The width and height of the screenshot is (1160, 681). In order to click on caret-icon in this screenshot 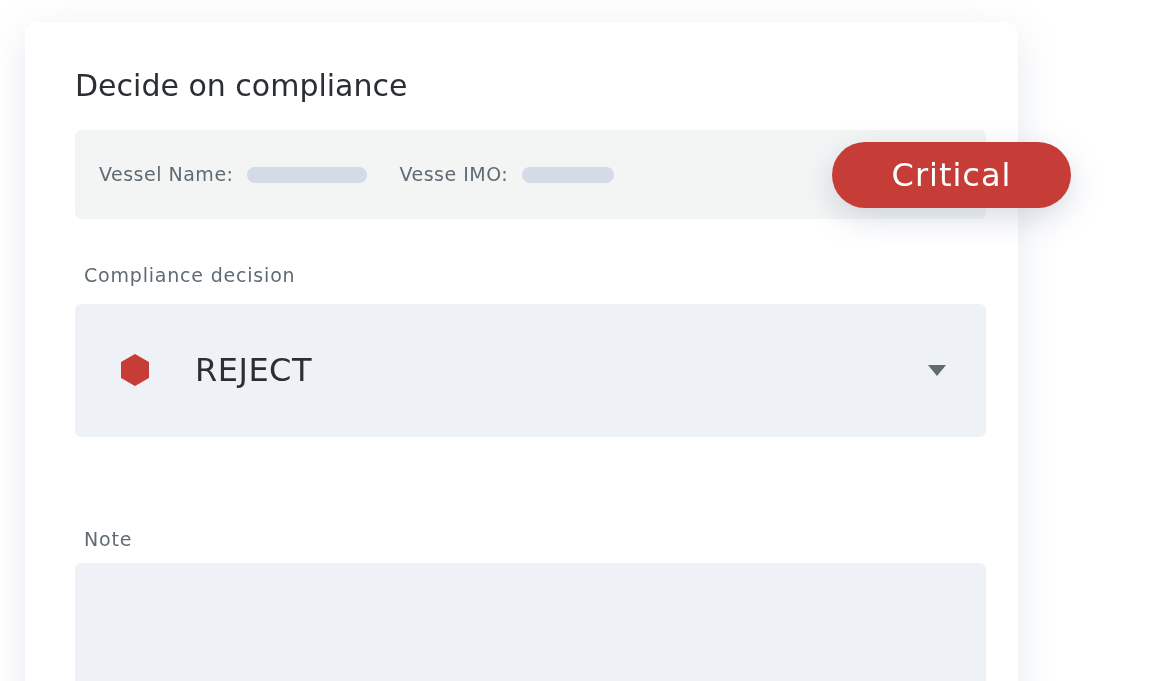, I will do `click(937, 370)`.